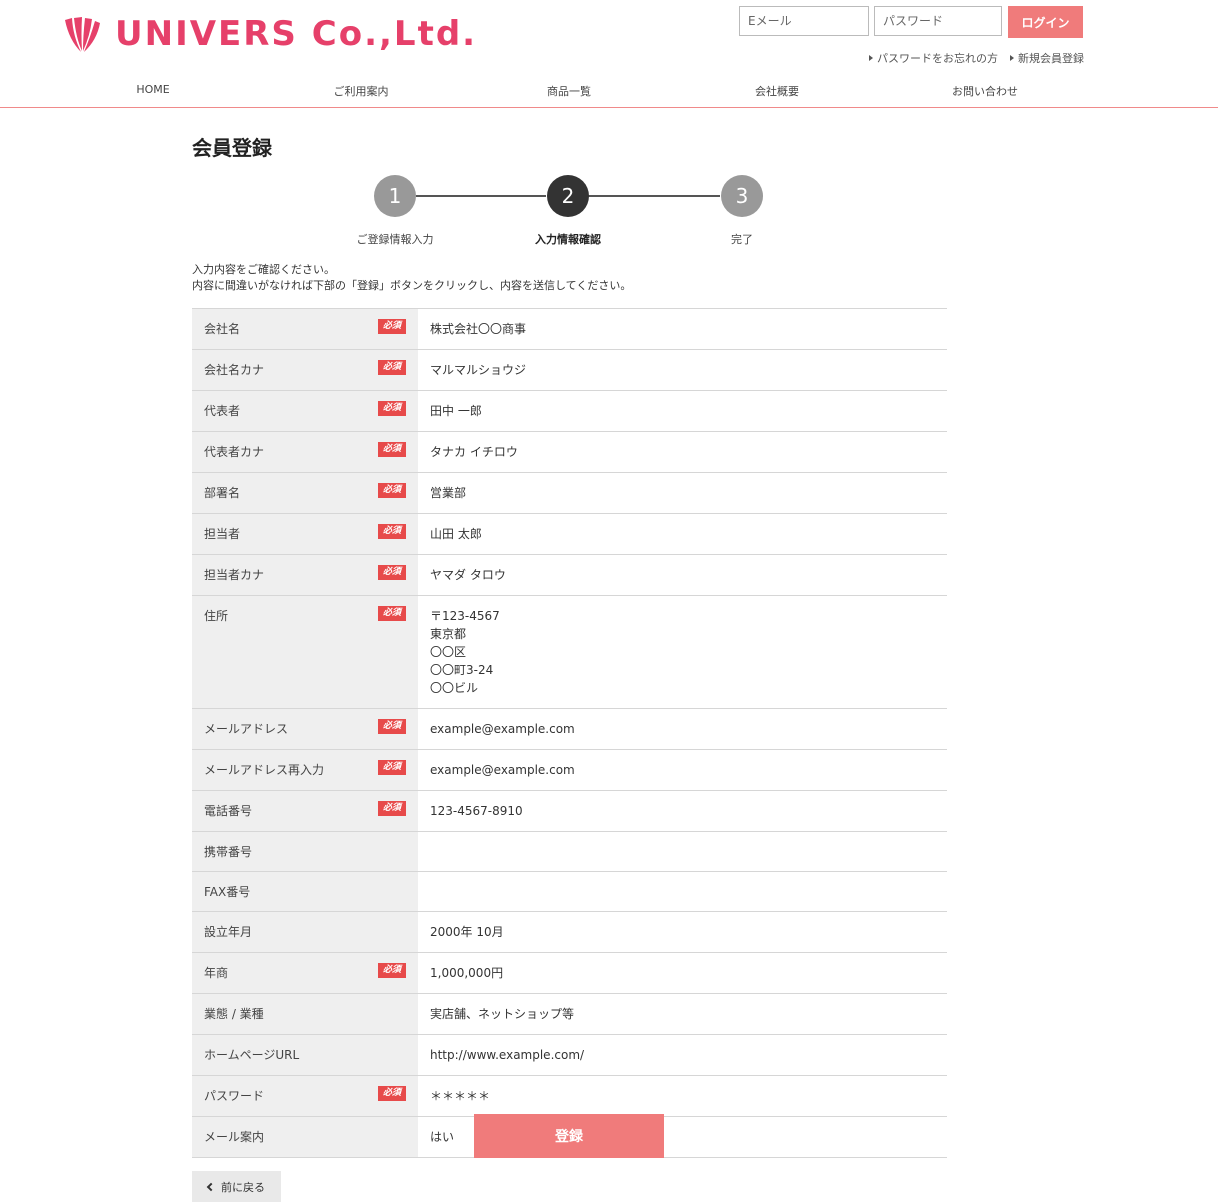  What do you see at coordinates (682, 973) in the screenshot?
I see `field-value-cell: 1,000,000円` at bounding box center [682, 973].